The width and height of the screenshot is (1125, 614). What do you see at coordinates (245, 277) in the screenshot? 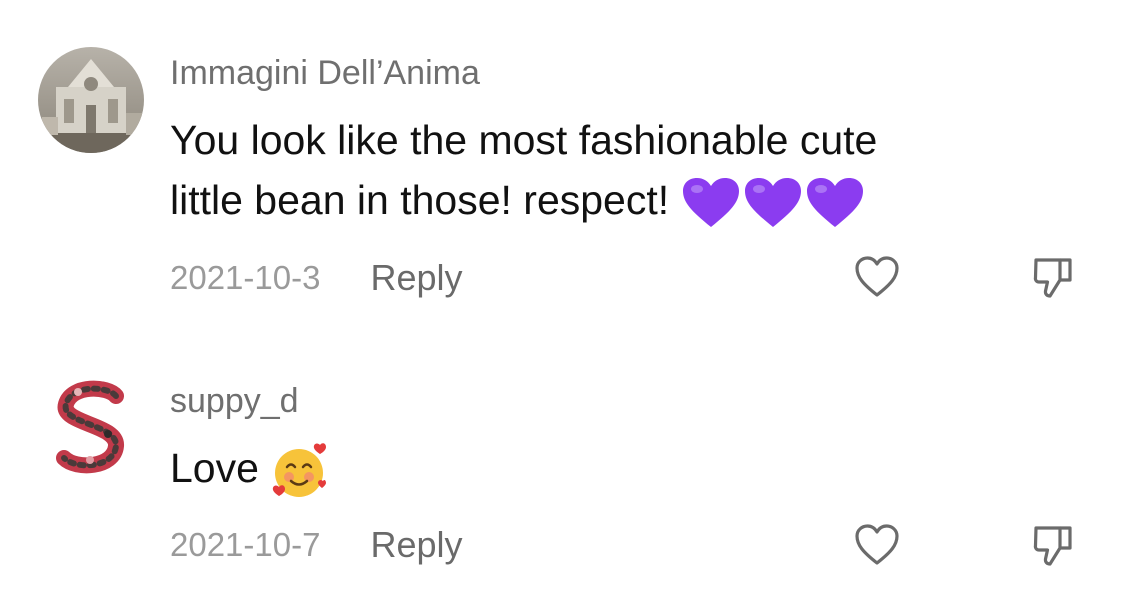
I see `comment-date: 2021-10-3` at bounding box center [245, 277].